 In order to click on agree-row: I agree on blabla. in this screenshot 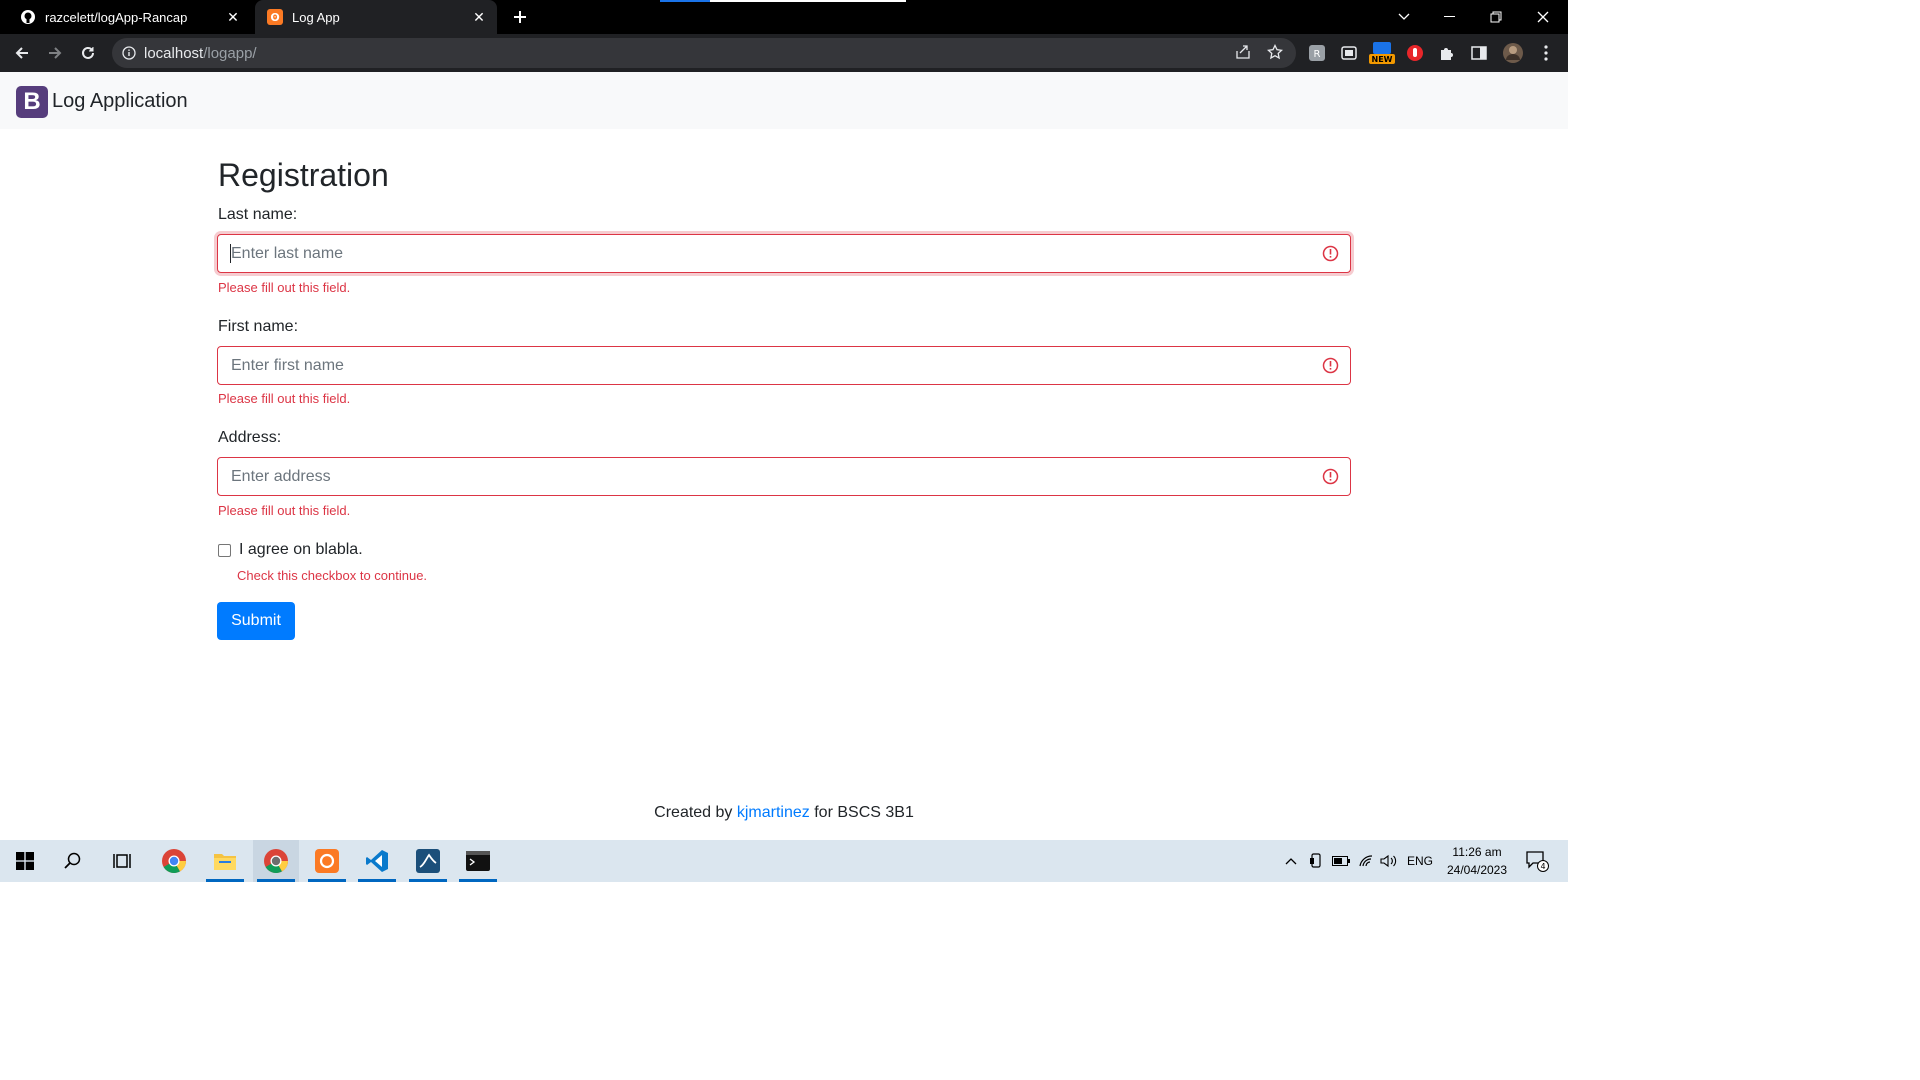, I will do `click(290, 550)`.